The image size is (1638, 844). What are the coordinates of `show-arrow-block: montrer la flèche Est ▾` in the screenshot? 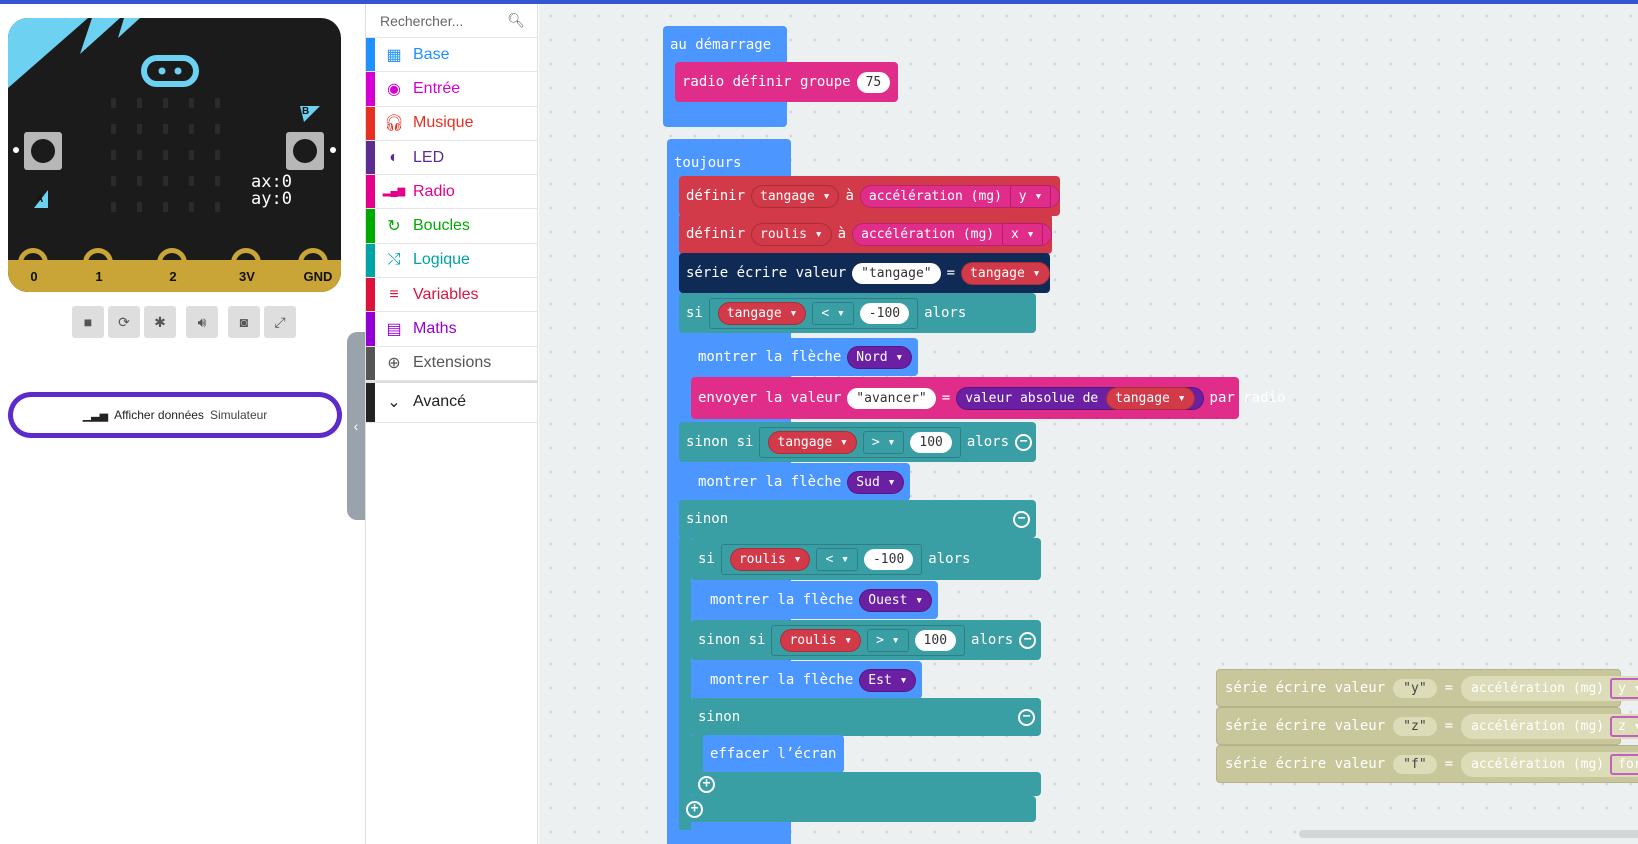 It's located at (813, 680).